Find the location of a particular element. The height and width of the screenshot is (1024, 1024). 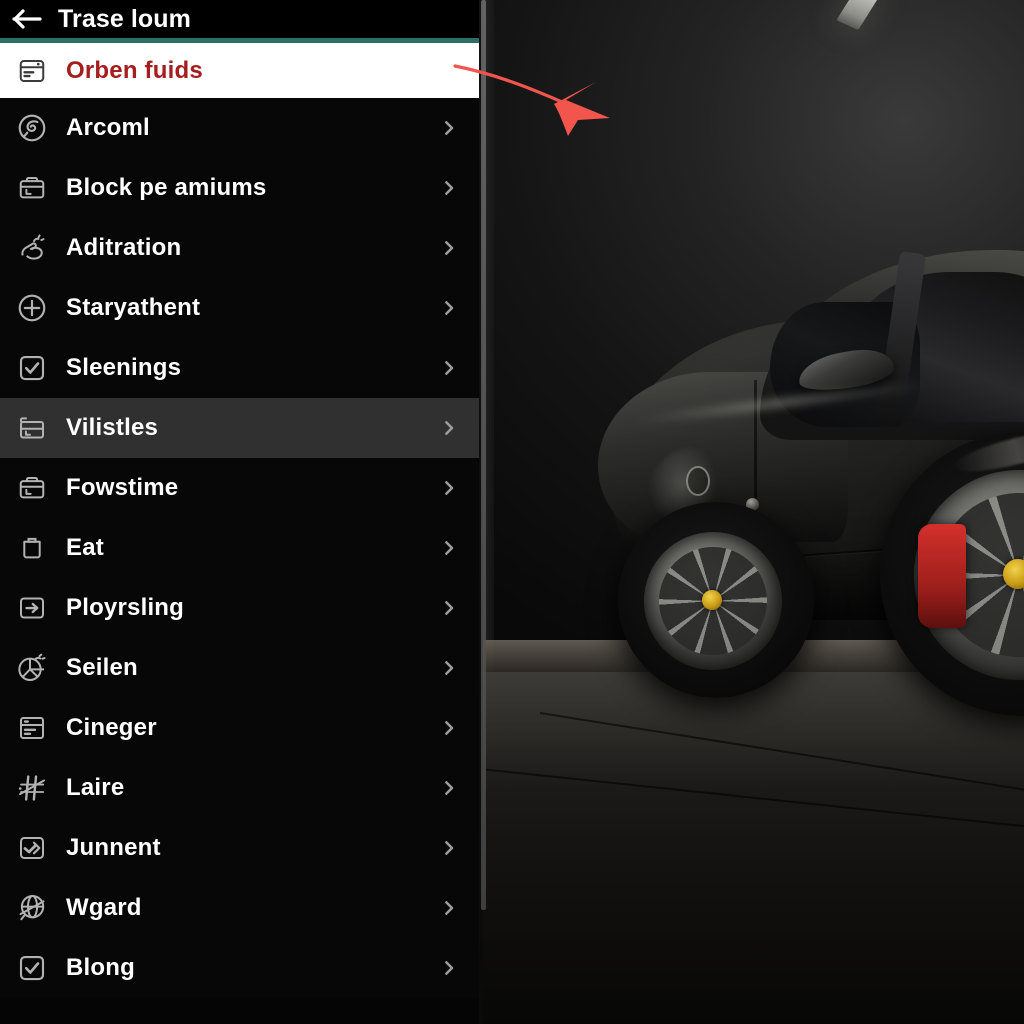

list-box-icon is located at coordinates (32, 728).